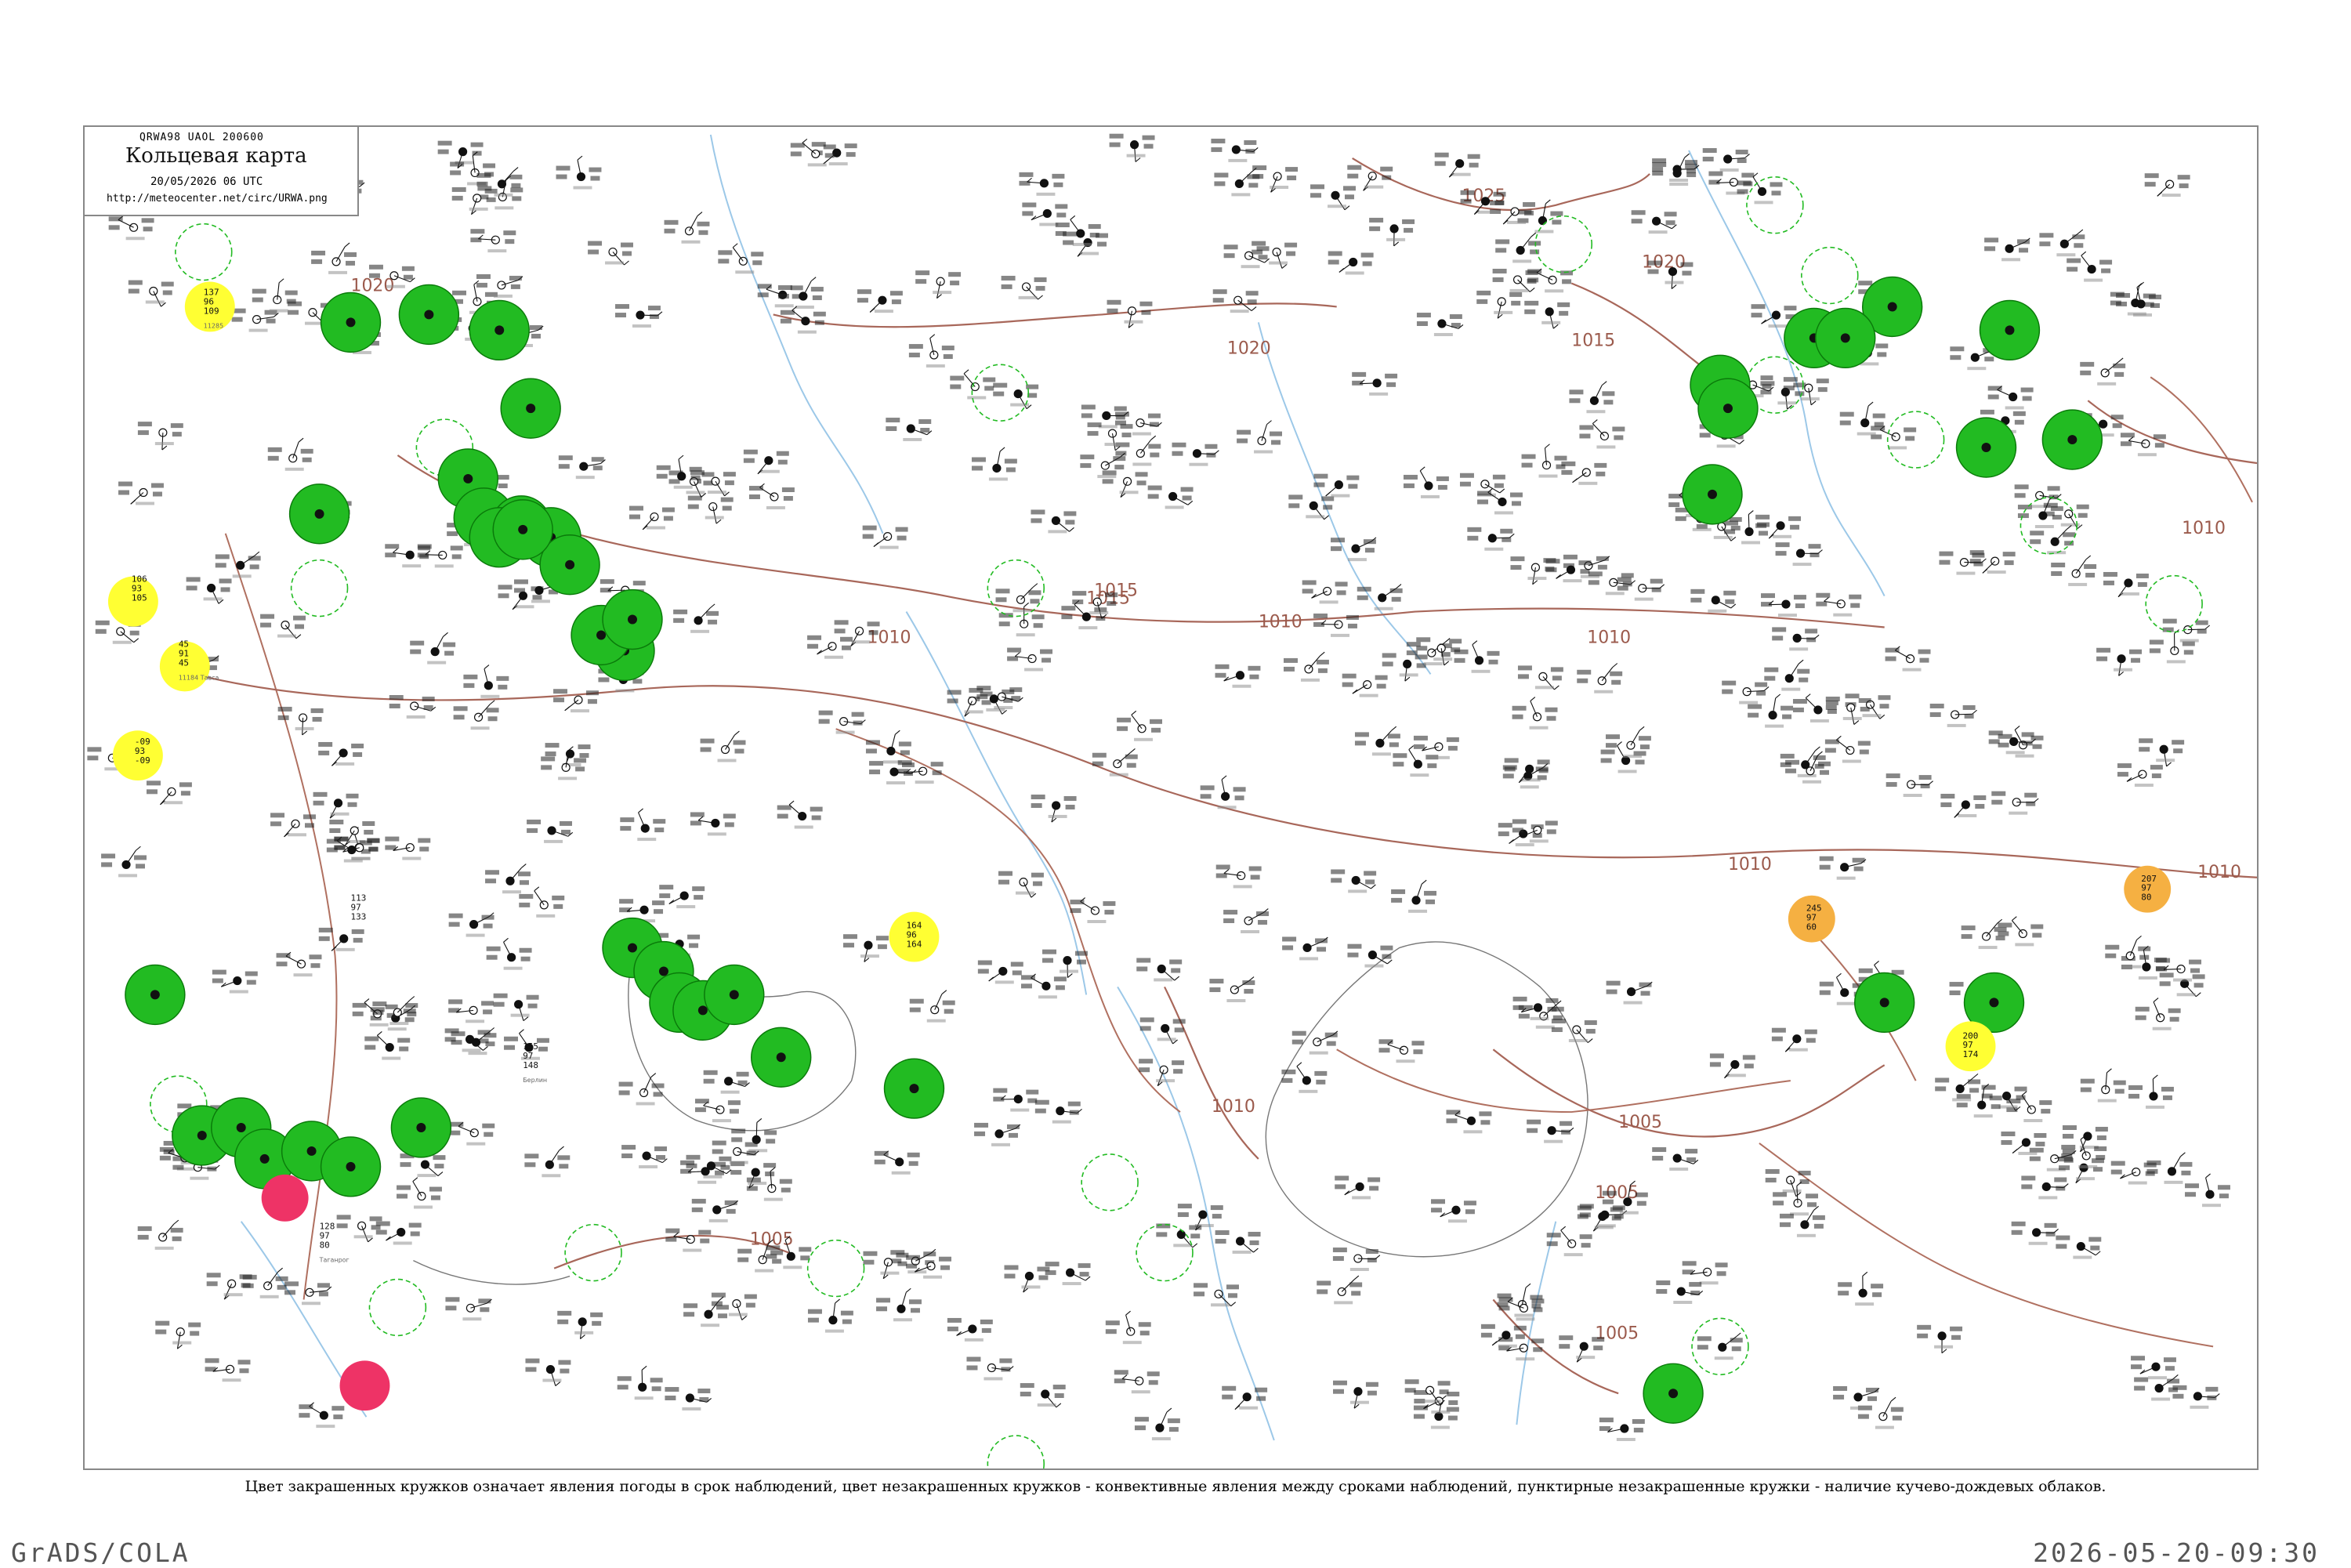  I want to click on station-name: 11285, so click(213, 325).